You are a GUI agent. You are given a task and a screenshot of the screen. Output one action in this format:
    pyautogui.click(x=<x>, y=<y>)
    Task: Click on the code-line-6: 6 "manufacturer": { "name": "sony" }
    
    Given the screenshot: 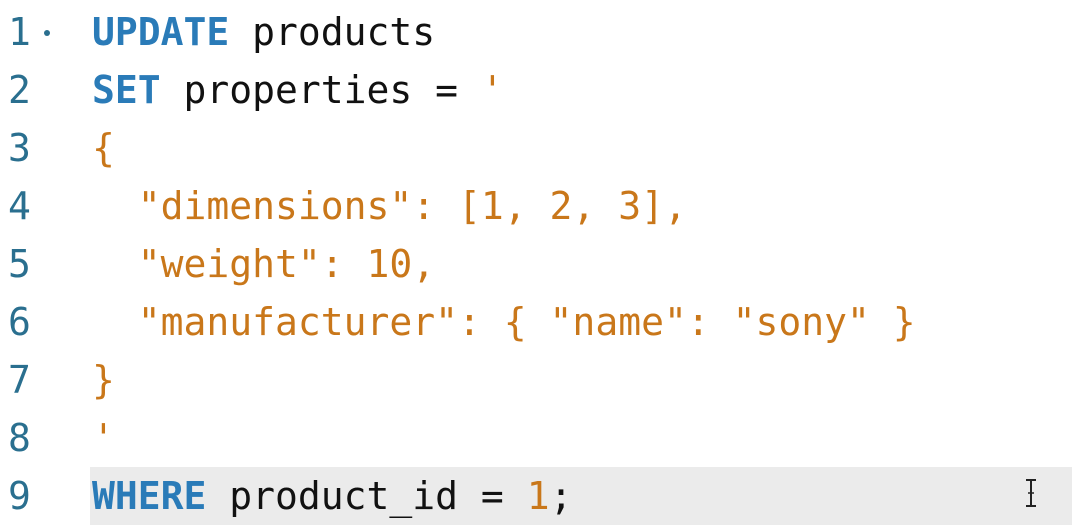 What is the action you would take?
    pyautogui.click(x=536, y=322)
    